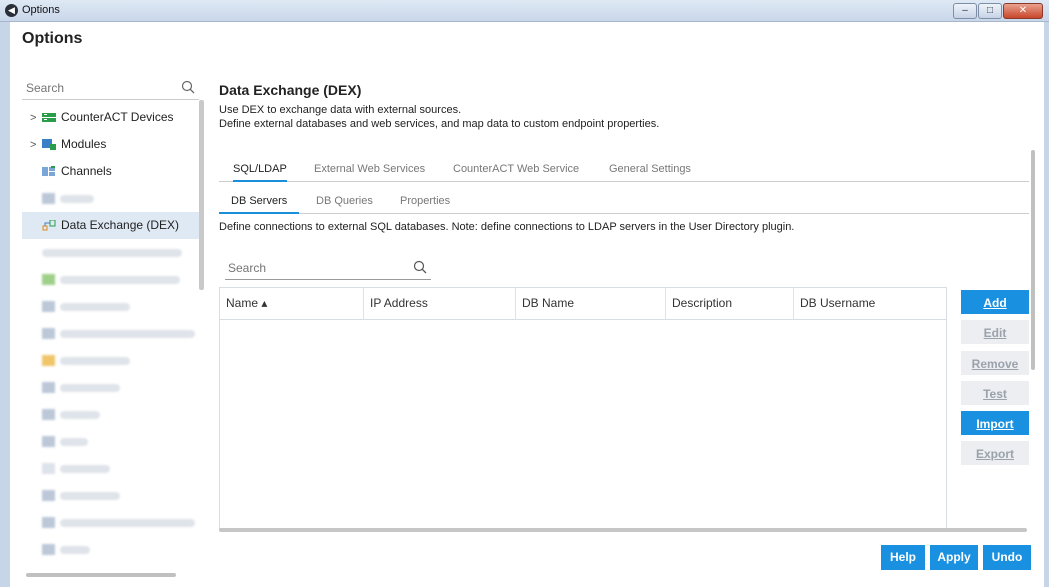 This screenshot has height=587, width=1049. I want to click on minimize-icon: –, so click(965, 11).